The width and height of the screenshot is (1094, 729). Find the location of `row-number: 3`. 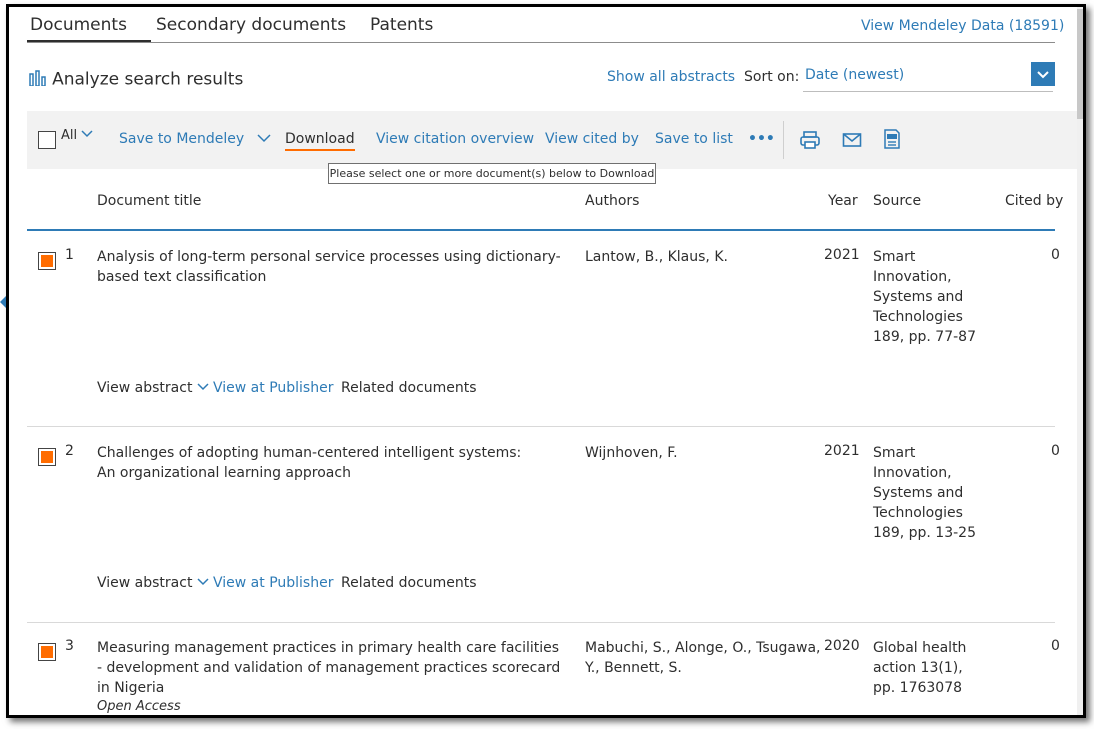

row-number: 3 is located at coordinates (69, 646).